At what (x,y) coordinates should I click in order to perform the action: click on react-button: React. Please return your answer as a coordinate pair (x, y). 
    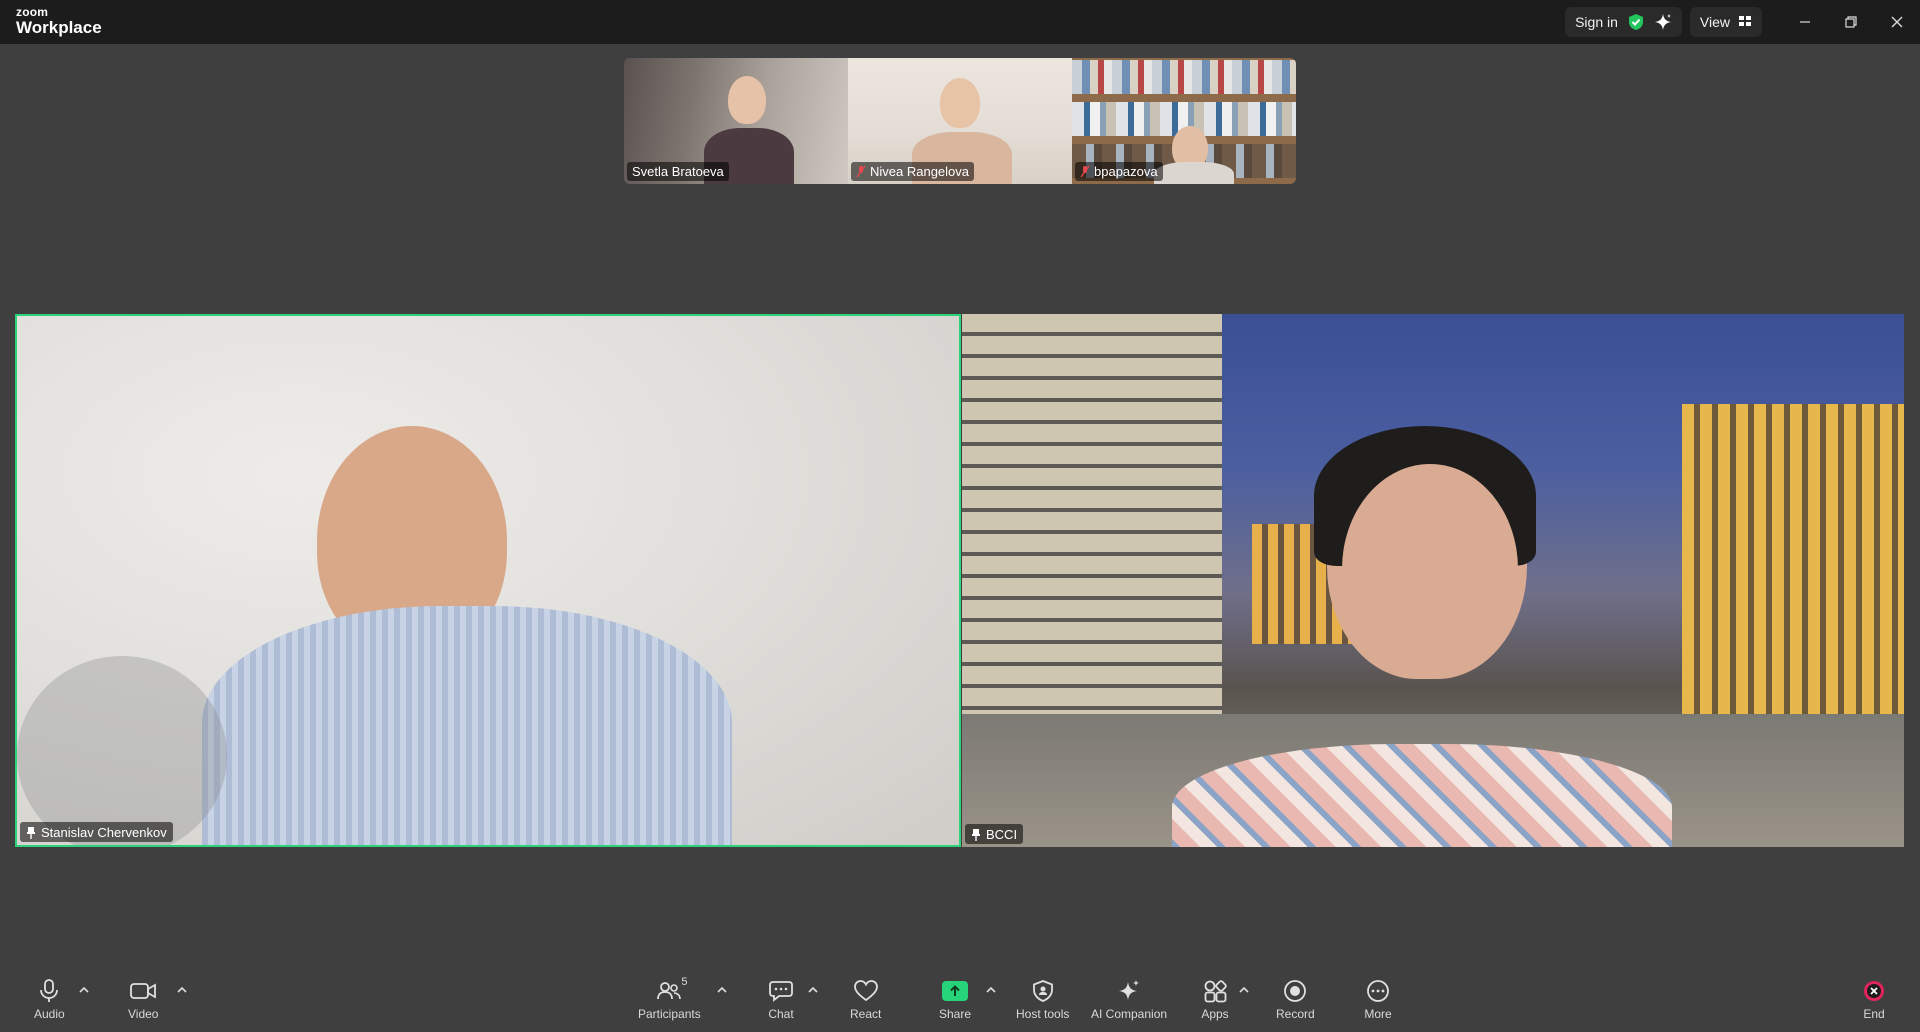
    Looking at the image, I should click on (865, 999).